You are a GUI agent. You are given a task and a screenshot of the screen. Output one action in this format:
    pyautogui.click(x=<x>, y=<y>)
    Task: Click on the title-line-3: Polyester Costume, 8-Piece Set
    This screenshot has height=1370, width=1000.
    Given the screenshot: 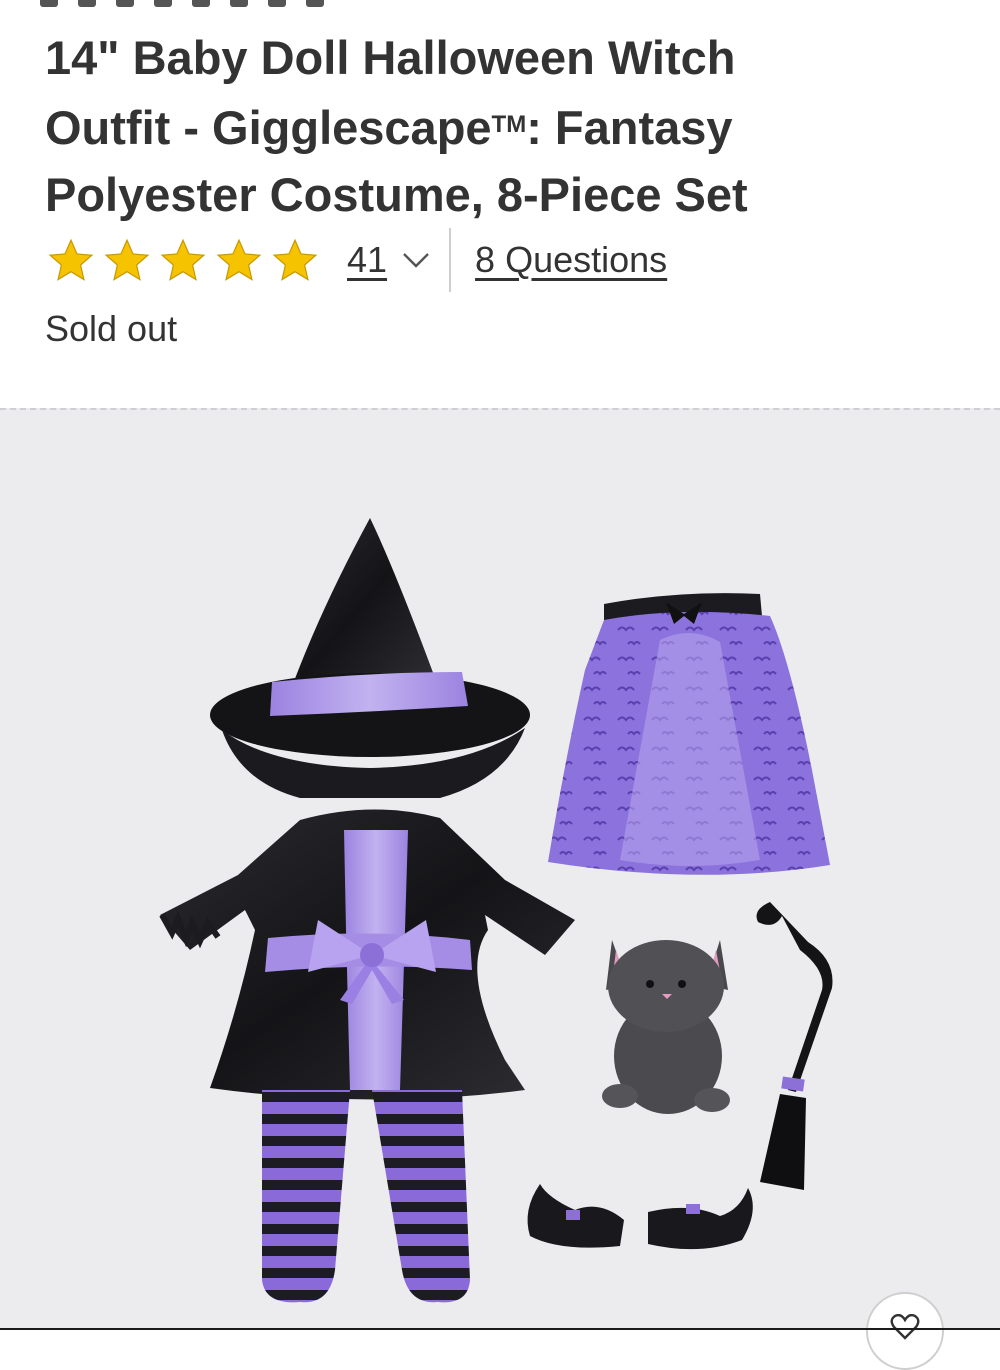 What is the action you would take?
    pyautogui.click(x=396, y=194)
    